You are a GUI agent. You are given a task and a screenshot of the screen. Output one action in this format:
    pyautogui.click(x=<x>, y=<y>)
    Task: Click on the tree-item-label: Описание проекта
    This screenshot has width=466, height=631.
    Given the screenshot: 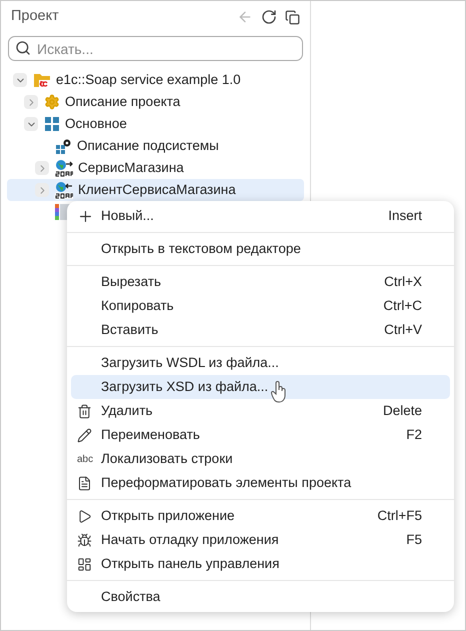 What is the action you would take?
    pyautogui.click(x=122, y=102)
    